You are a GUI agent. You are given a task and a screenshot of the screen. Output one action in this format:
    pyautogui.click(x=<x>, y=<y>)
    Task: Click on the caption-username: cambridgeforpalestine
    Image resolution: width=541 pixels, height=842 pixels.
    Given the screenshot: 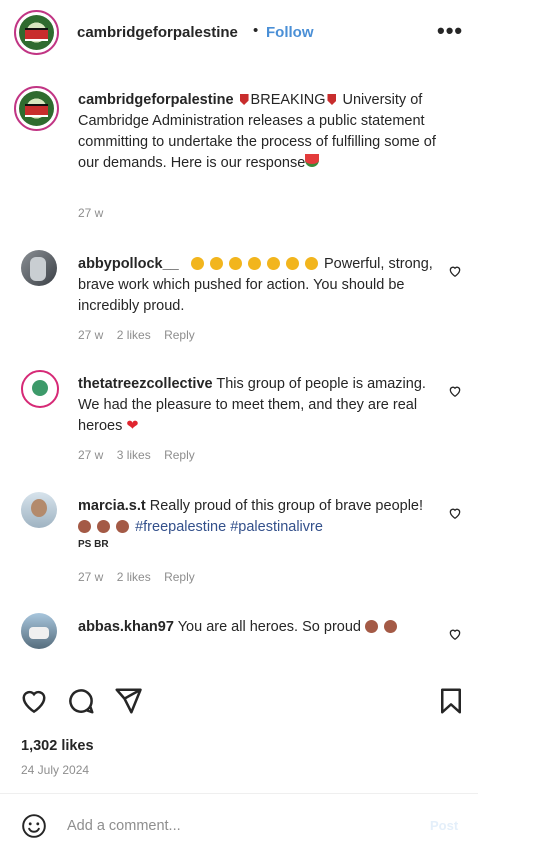 What is the action you would take?
    pyautogui.click(x=156, y=100)
    